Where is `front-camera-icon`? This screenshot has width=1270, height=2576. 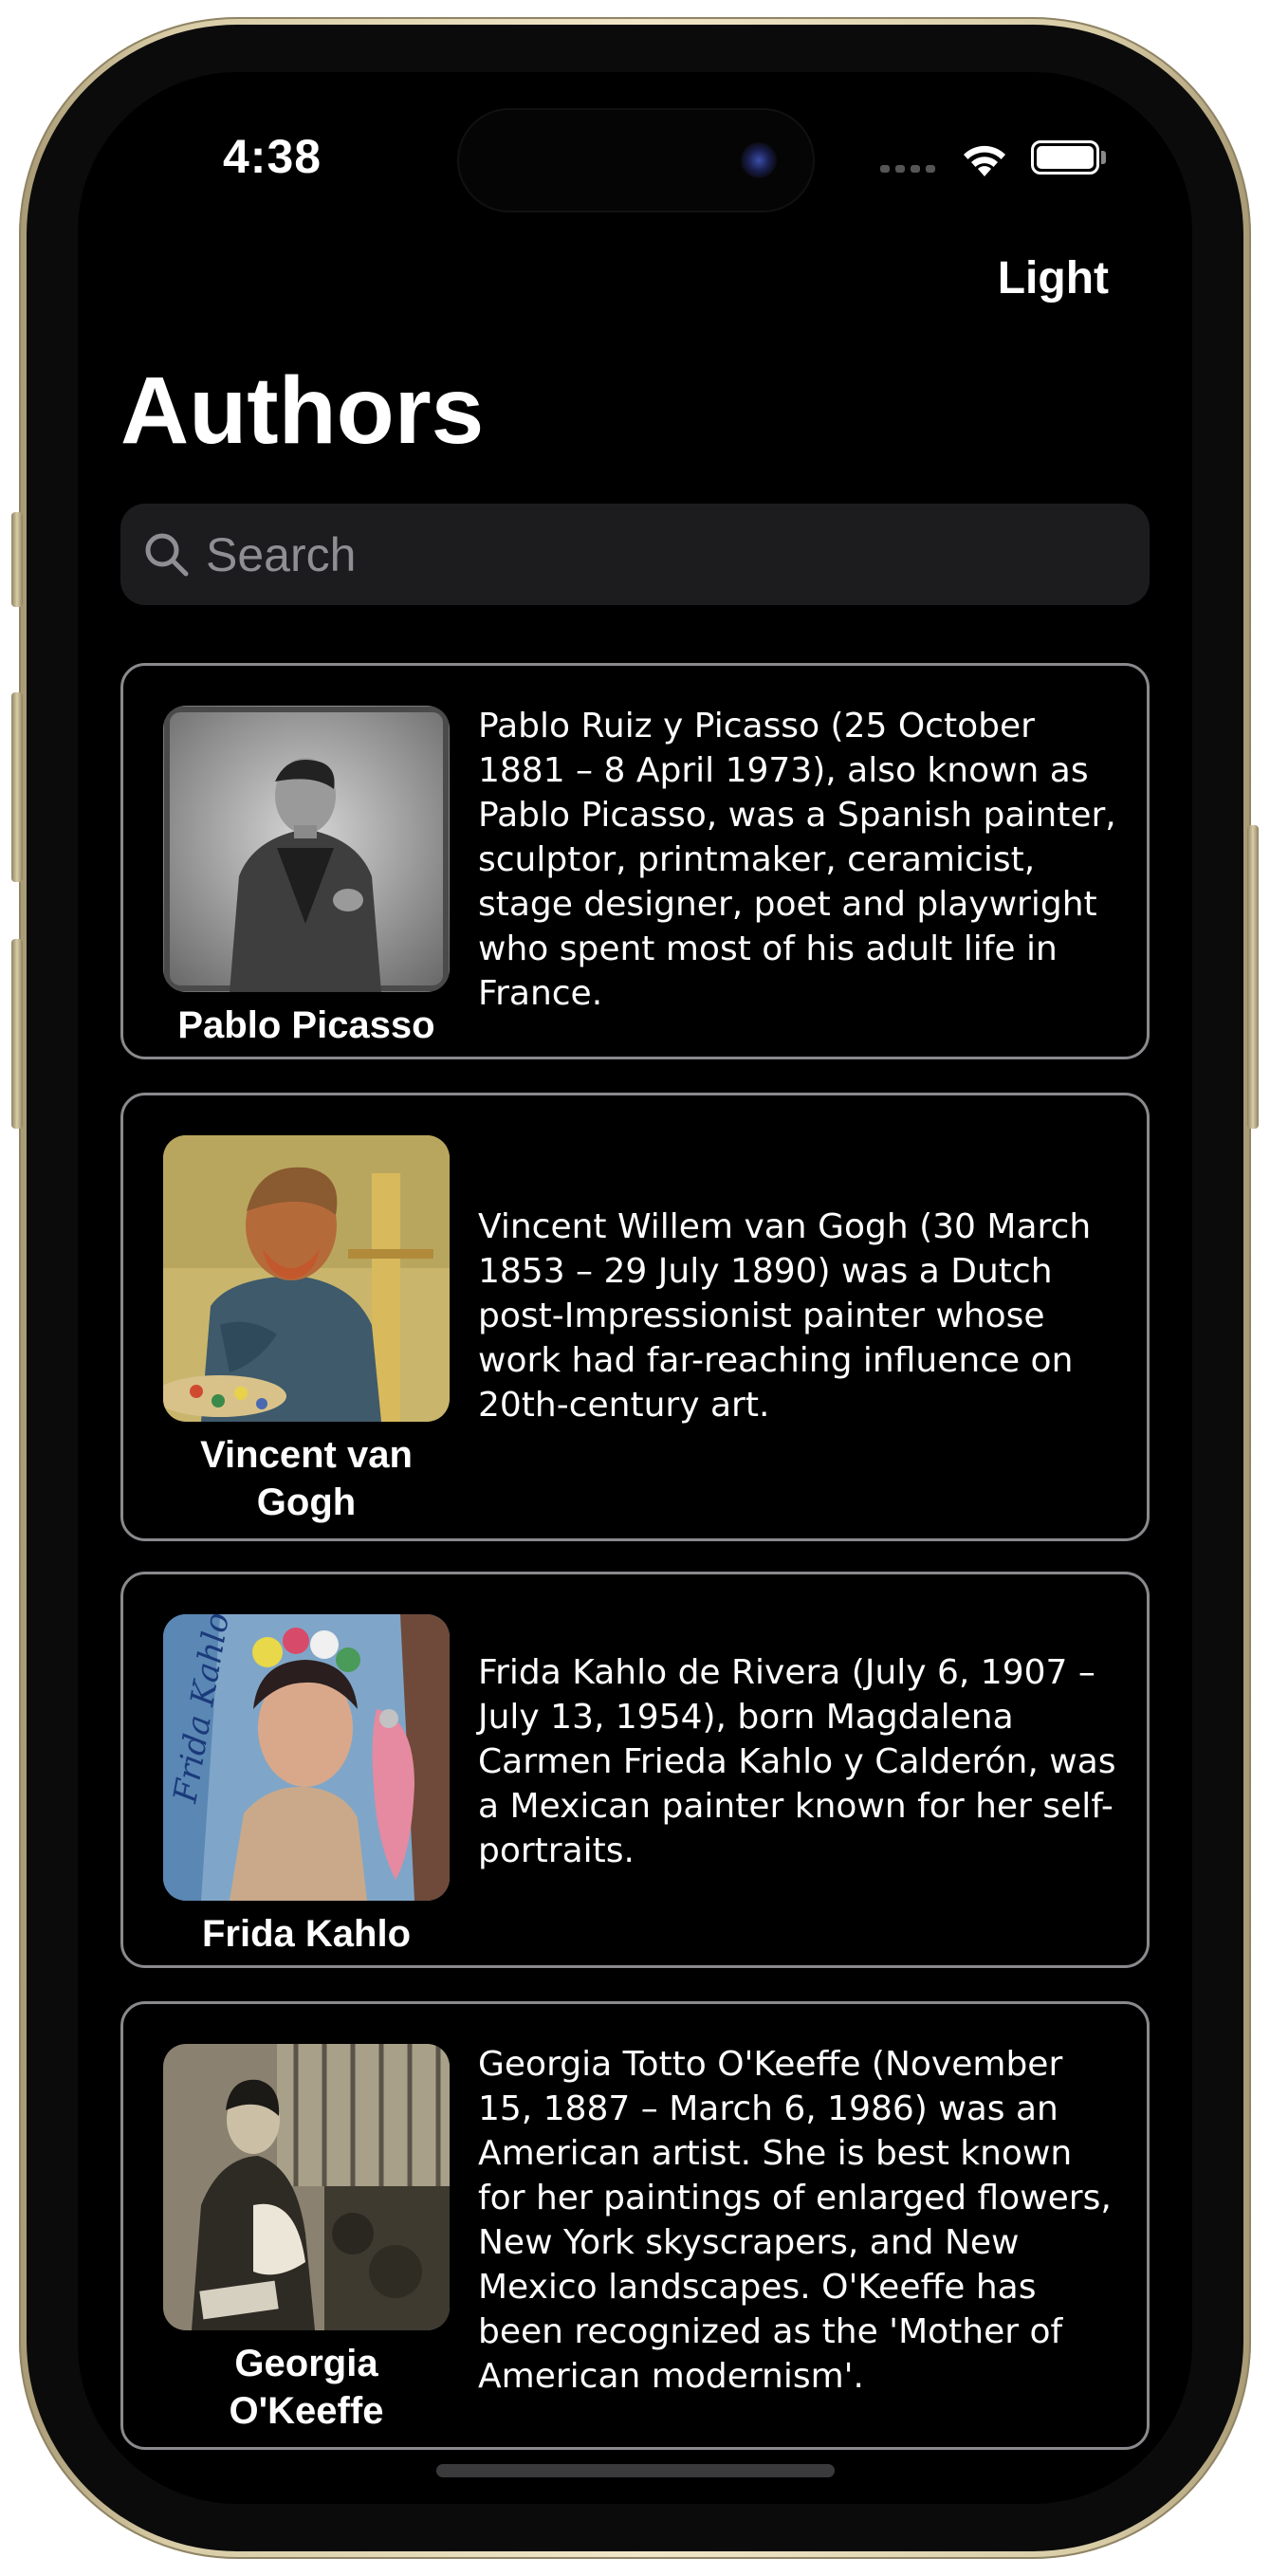 front-camera-icon is located at coordinates (759, 160).